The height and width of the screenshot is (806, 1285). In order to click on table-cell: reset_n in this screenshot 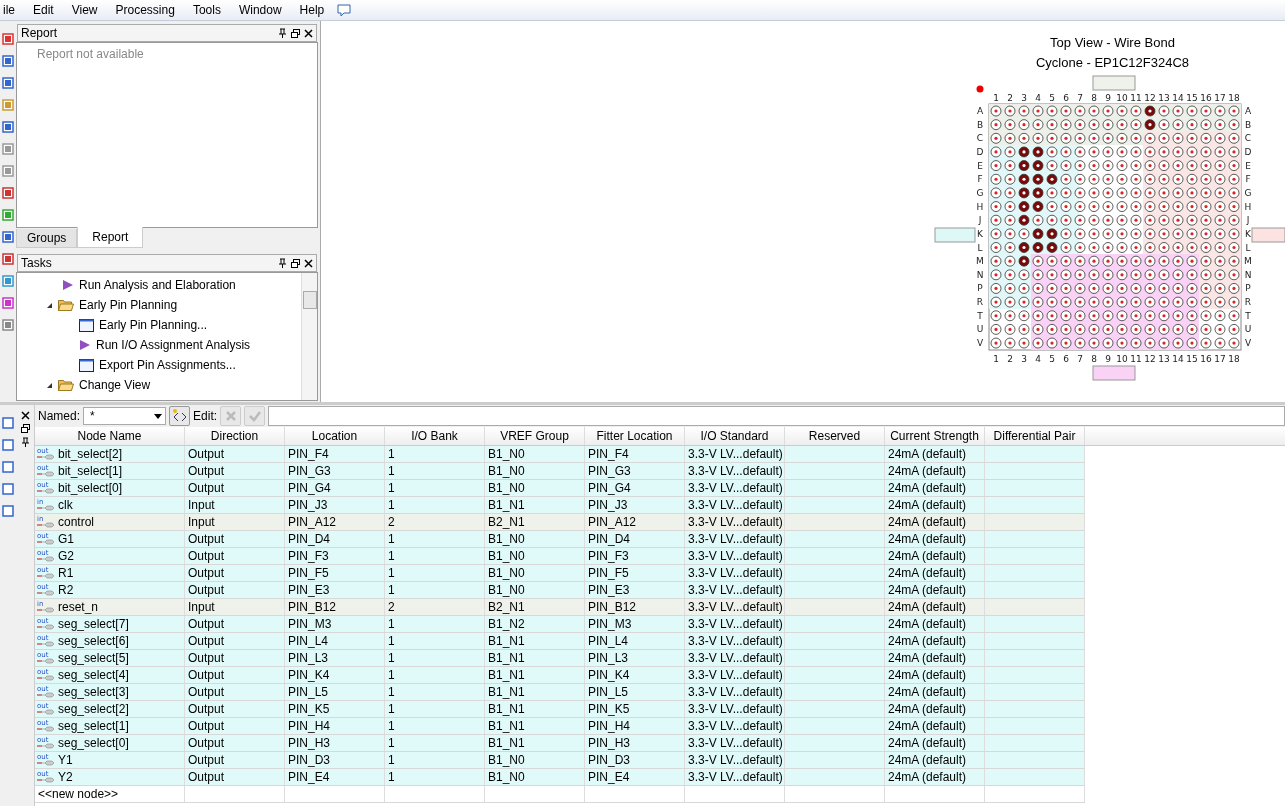, I will do `click(78, 607)`.